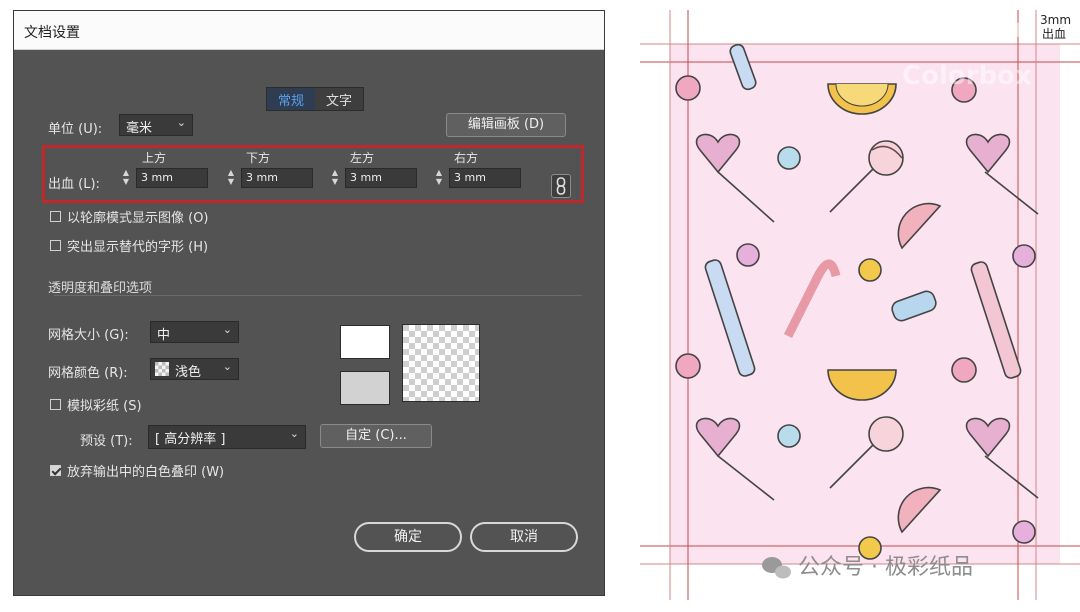 This screenshot has width=1080, height=612. What do you see at coordinates (164, 335) in the screenshot?
I see `grid-size-value: 中` at bounding box center [164, 335].